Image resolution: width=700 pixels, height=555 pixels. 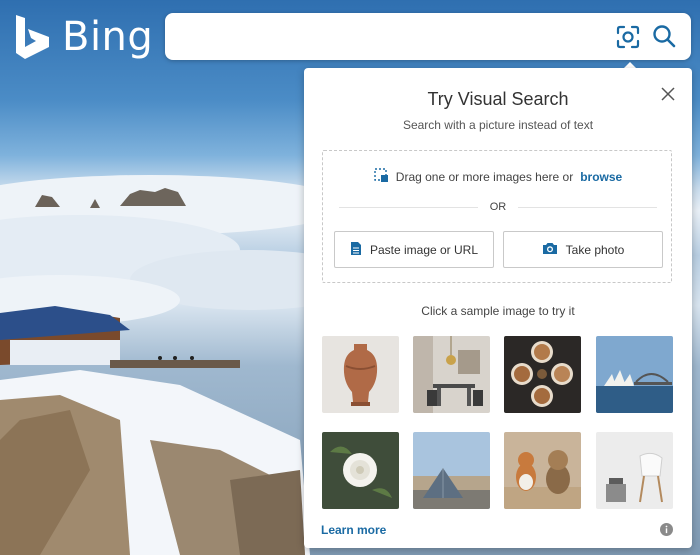 What do you see at coordinates (668, 94) in the screenshot?
I see `close-icon` at bounding box center [668, 94].